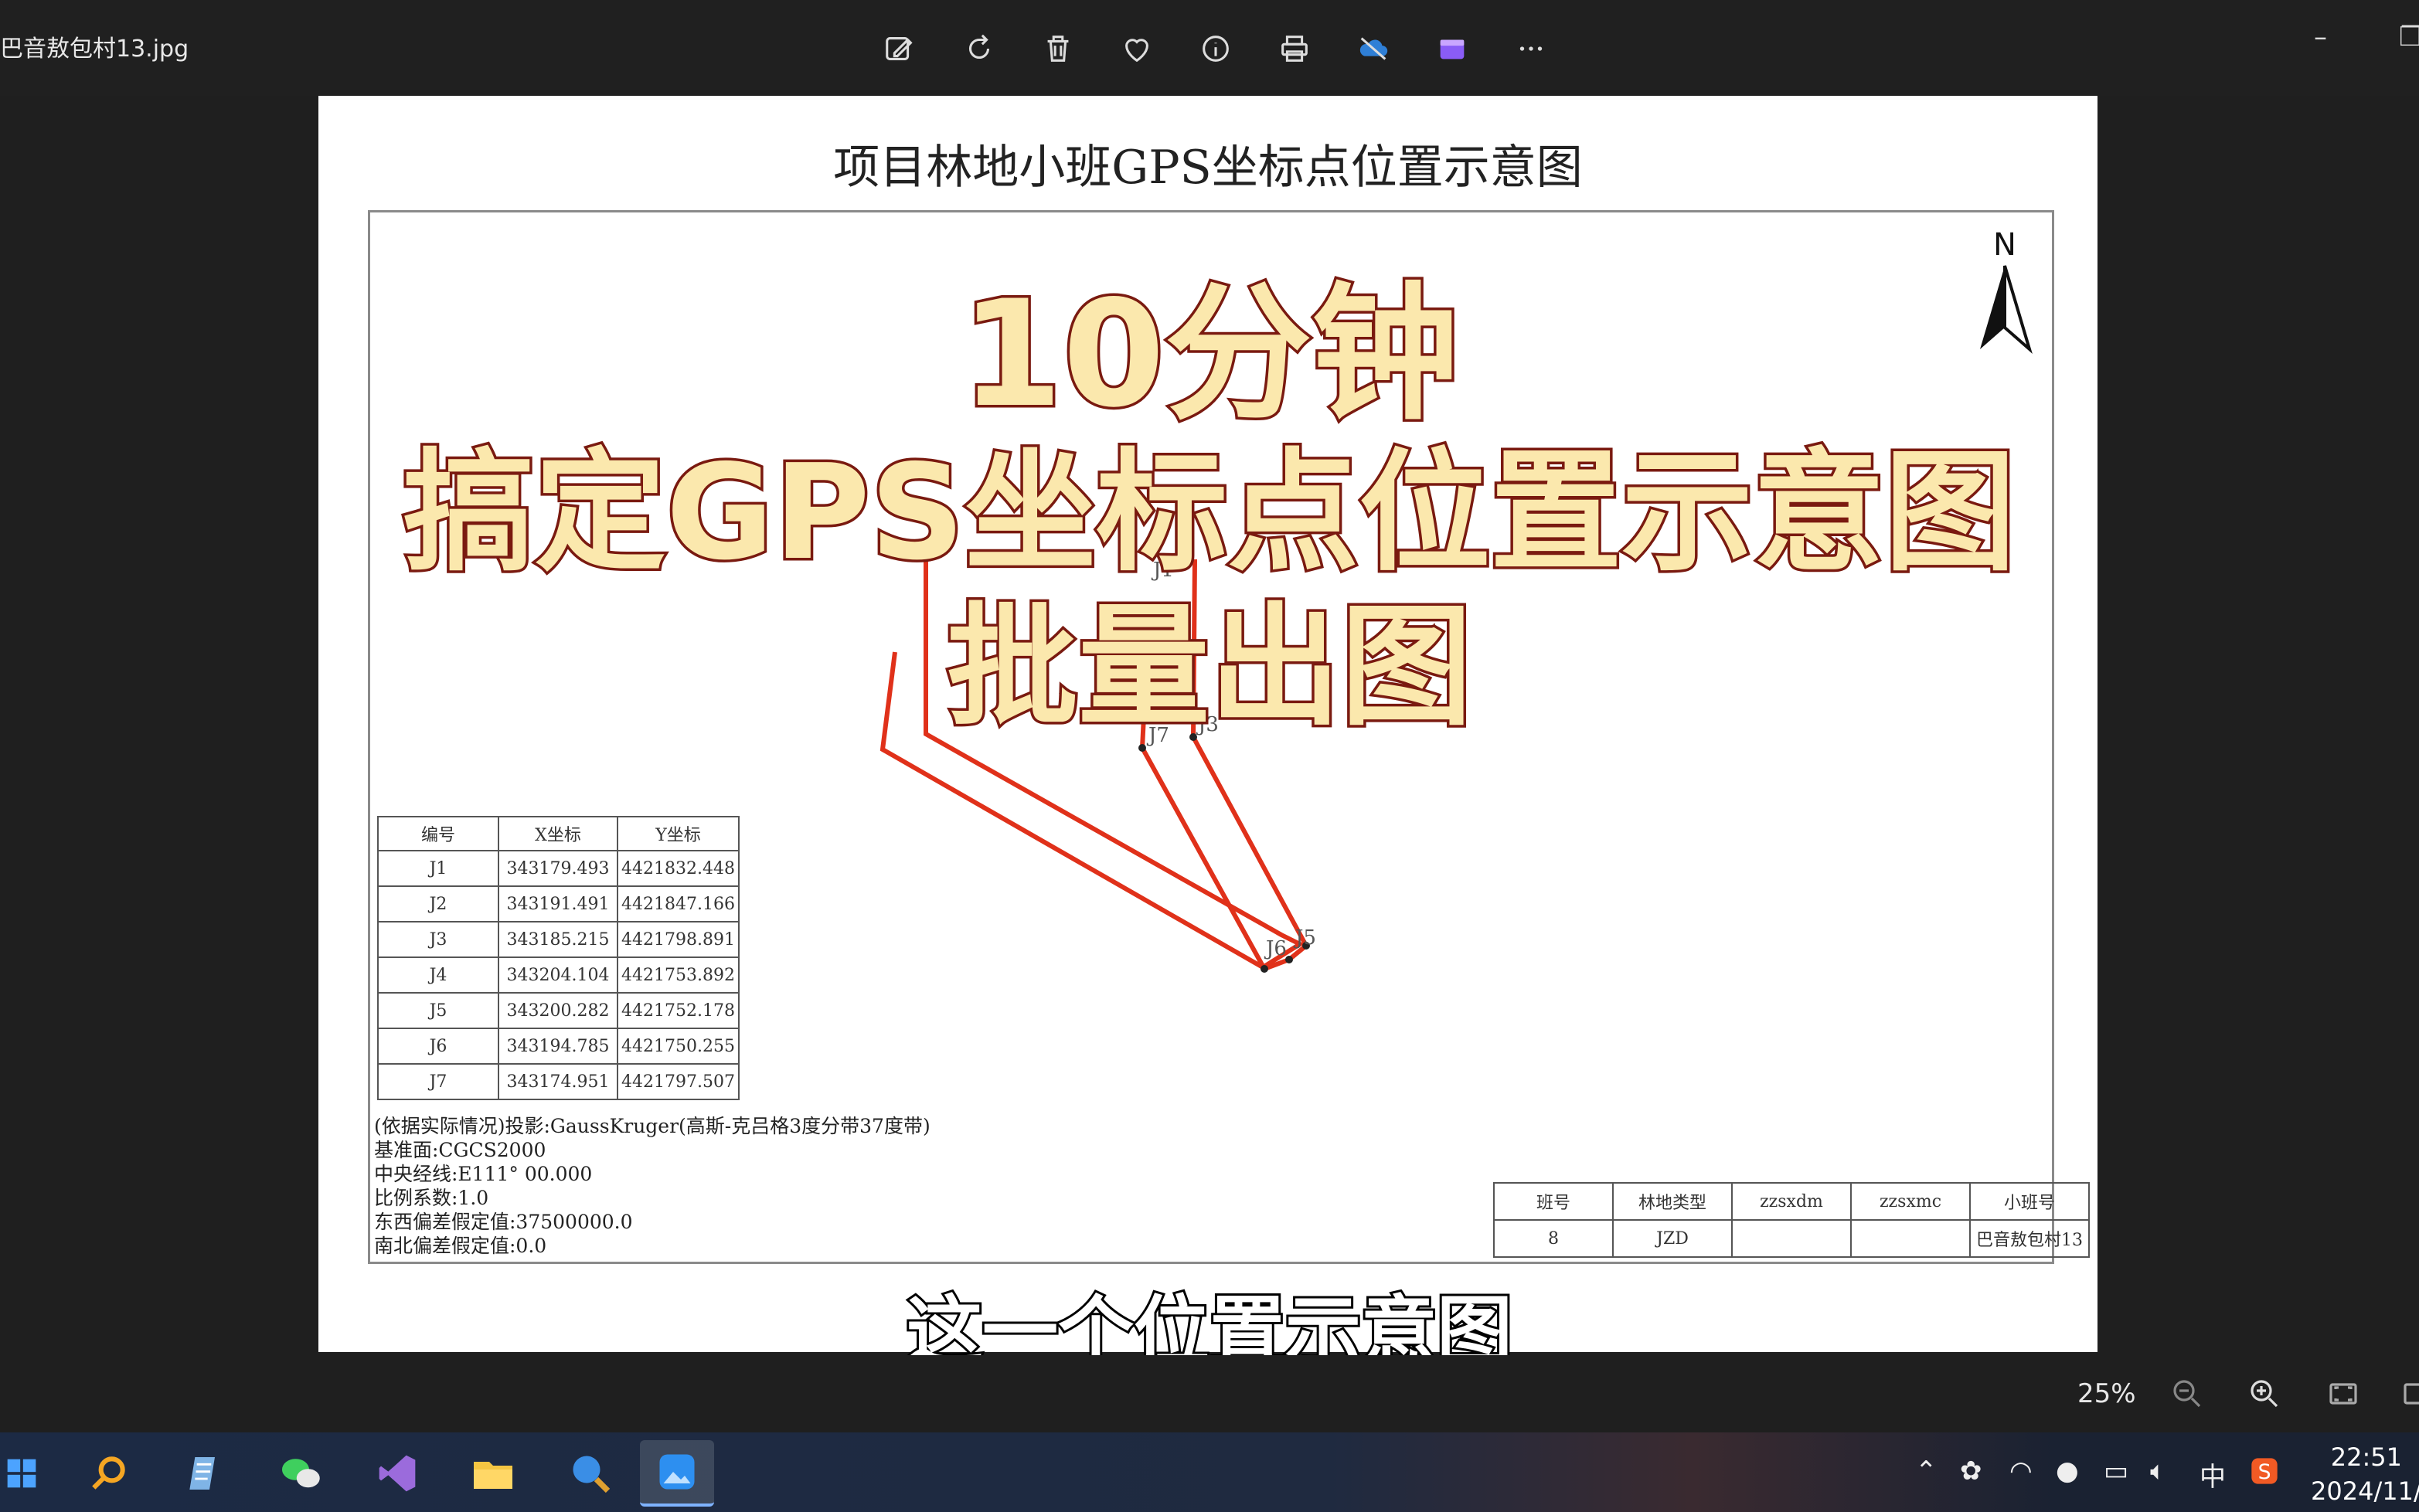  I want to click on print-button, so click(1294, 49).